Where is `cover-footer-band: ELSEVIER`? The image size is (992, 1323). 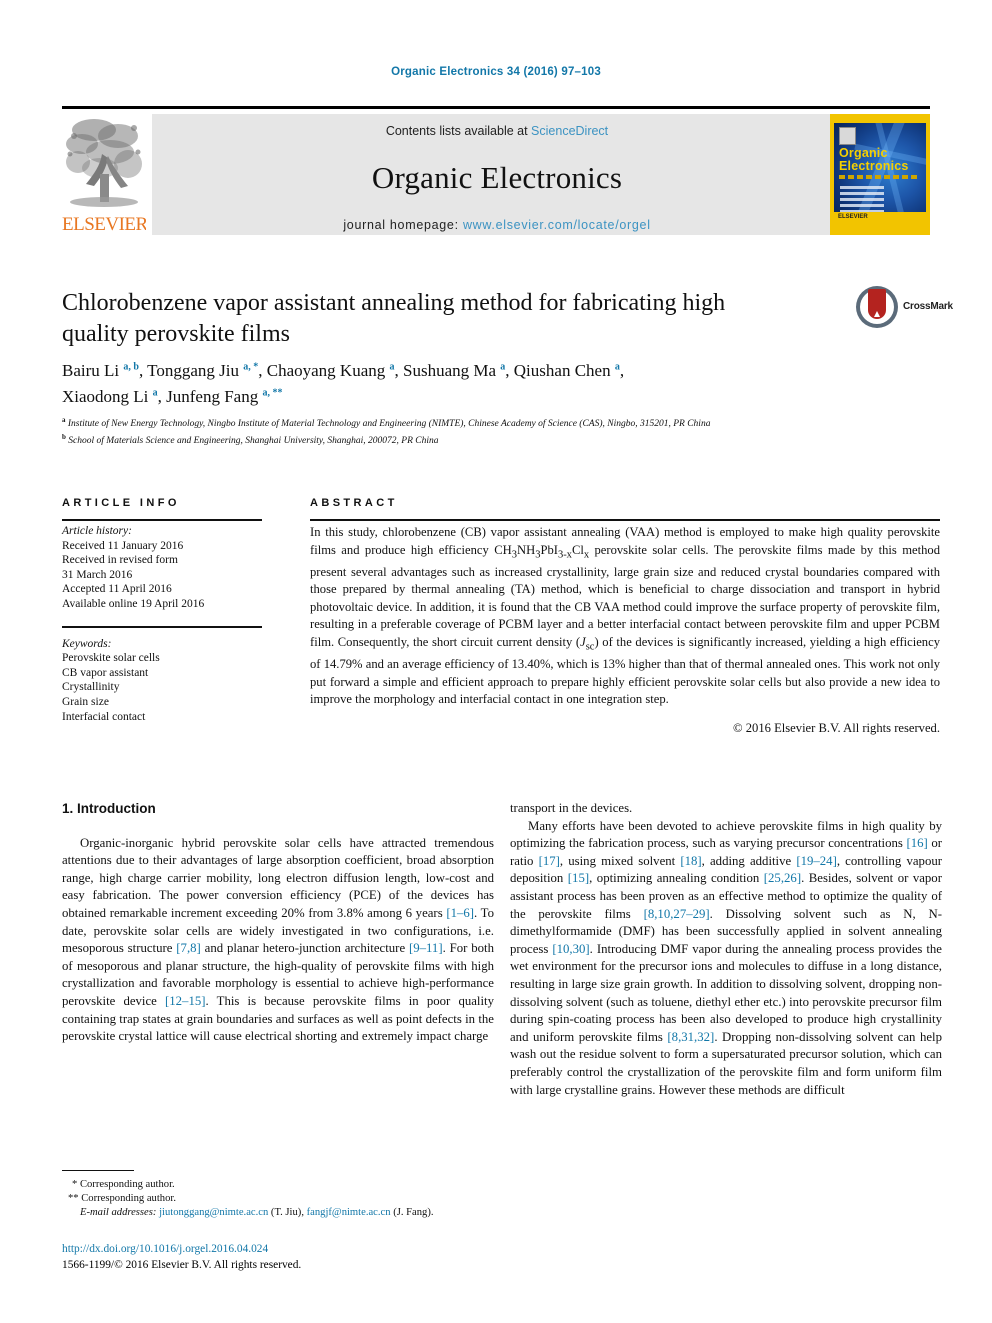
cover-footer-band: ELSEVIER is located at coordinates (880, 219).